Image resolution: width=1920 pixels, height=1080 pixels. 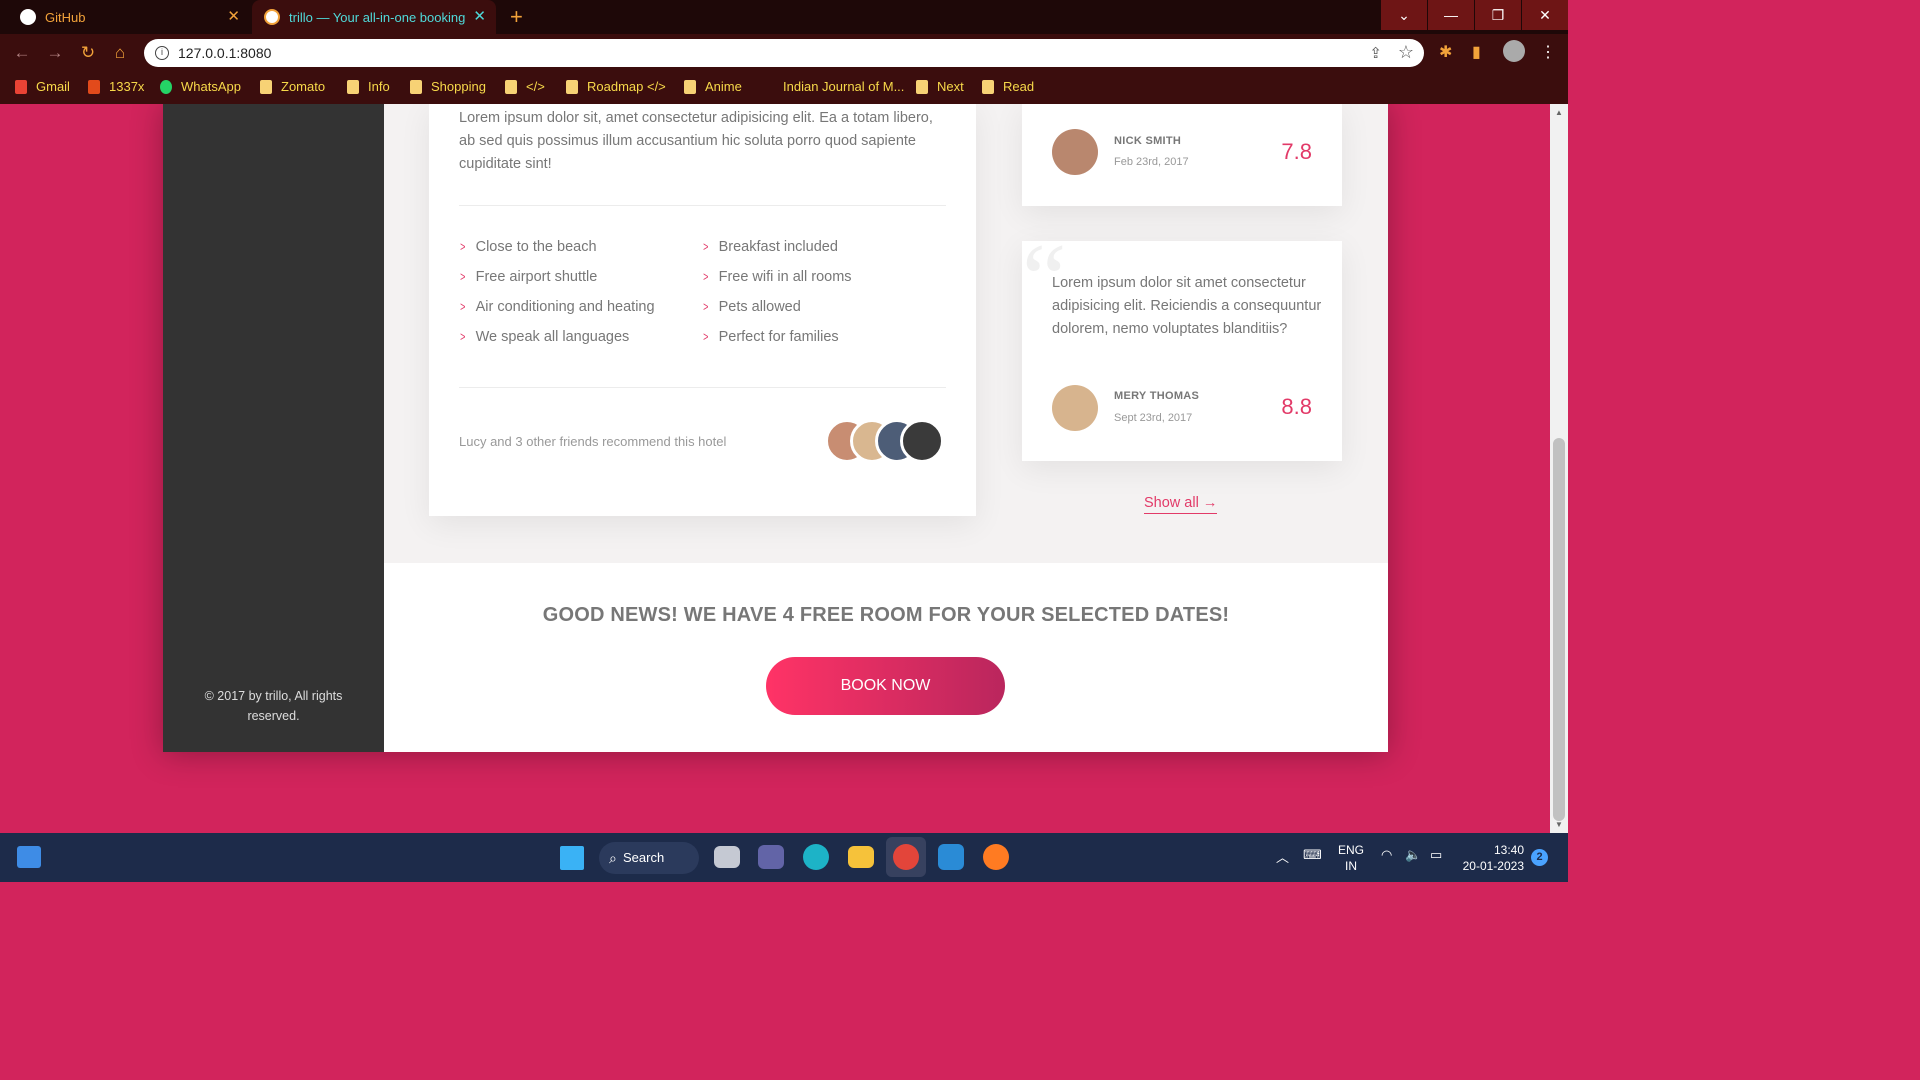 I want to click on scroll-down-icon: ▼, so click(x=1559, y=824).